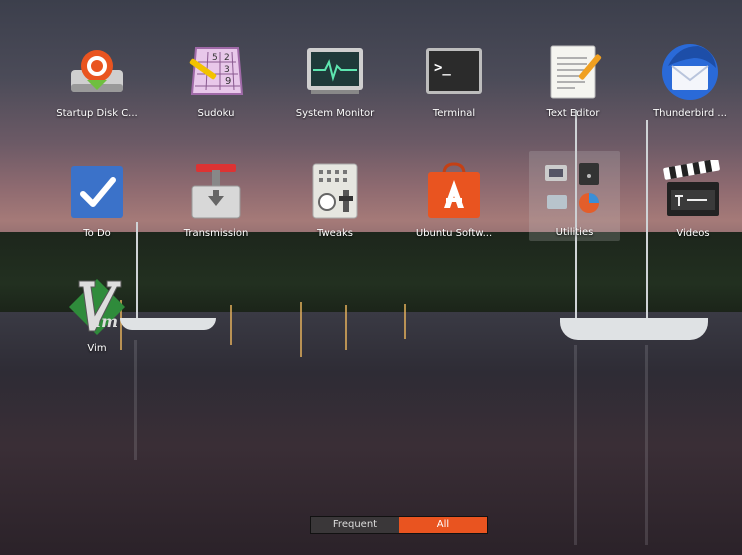  What do you see at coordinates (454, 192) in the screenshot?
I see `ubuntu-software-icon` at bounding box center [454, 192].